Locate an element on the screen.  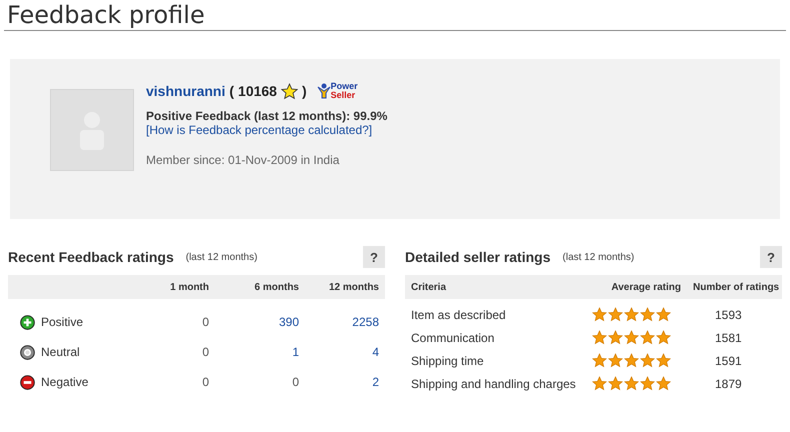
count-link: 2 is located at coordinates (345, 382).